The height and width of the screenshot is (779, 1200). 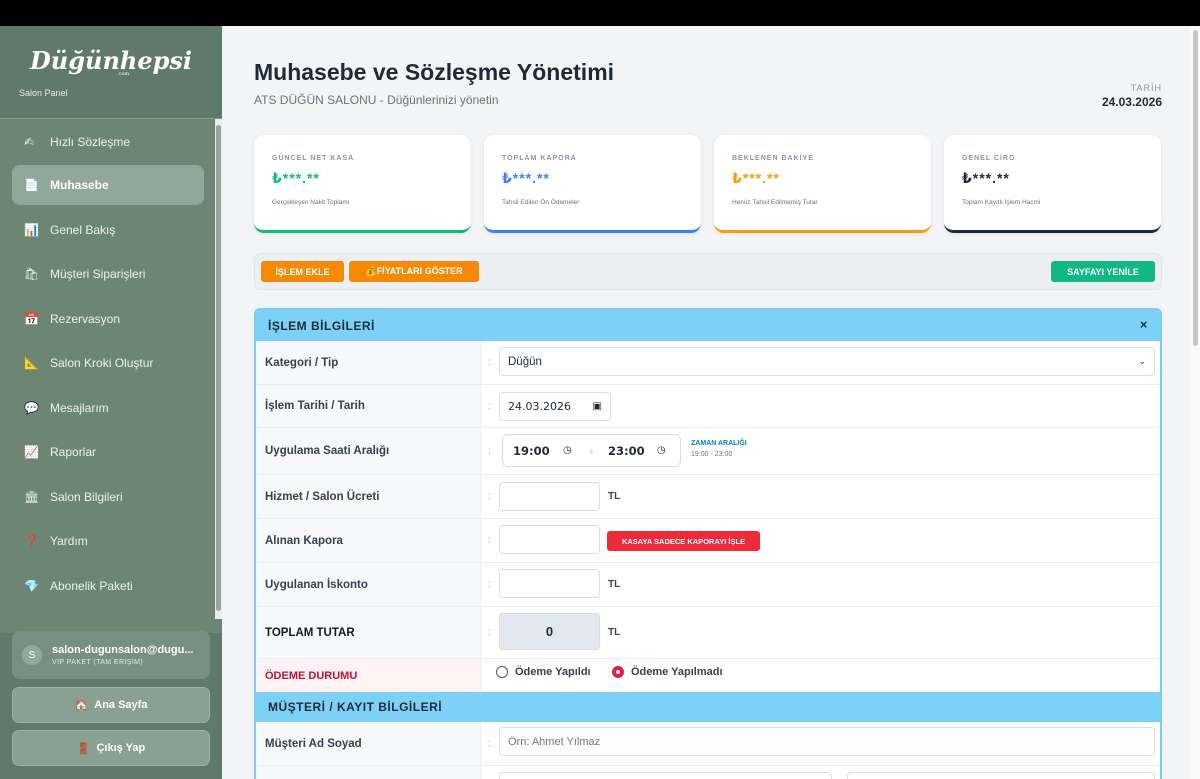 What do you see at coordinates (708, 497) in the screenshot?
I see `row-fee: Hizmet / Salon Ücreti : TL` at bounding box center [708, 497].